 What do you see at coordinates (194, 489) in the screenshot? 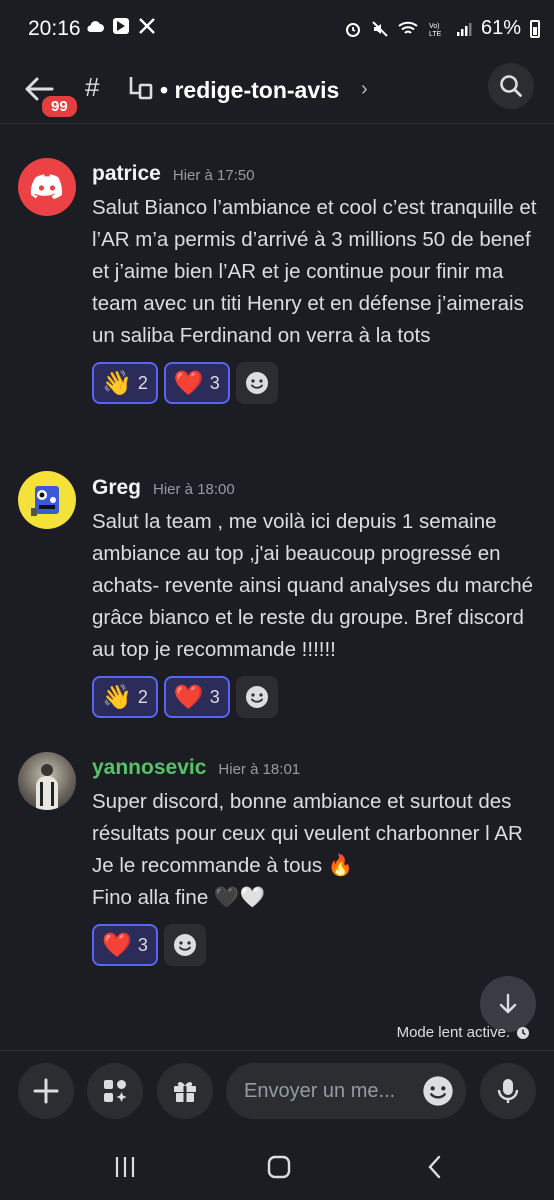
I see `message-timestamp: Hier à 18:00` at bounding box center [194, 489].